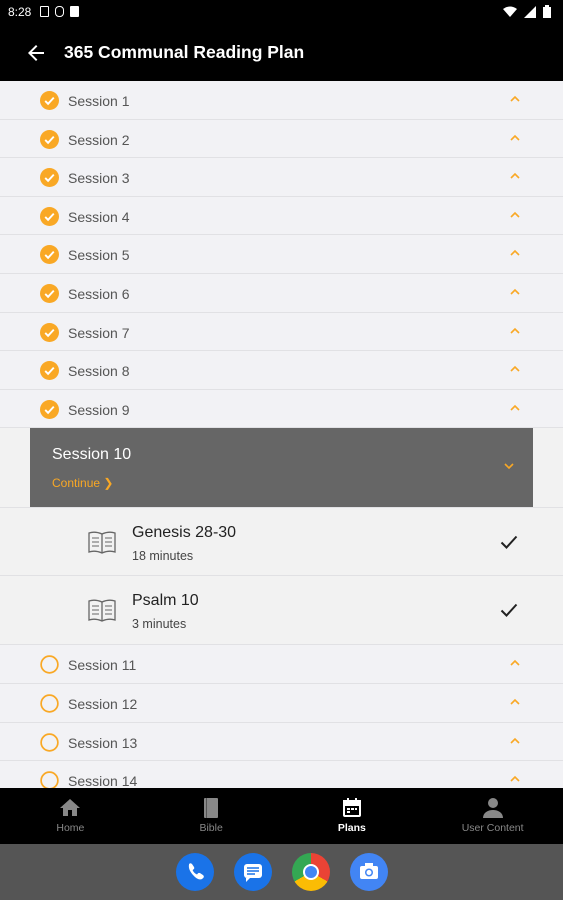 This screenshot has height=900, width=563. What do you see at coordinates (99, 255) in the screenshot?
I see `session-label: Session 5` at bounding box center [99, 255].